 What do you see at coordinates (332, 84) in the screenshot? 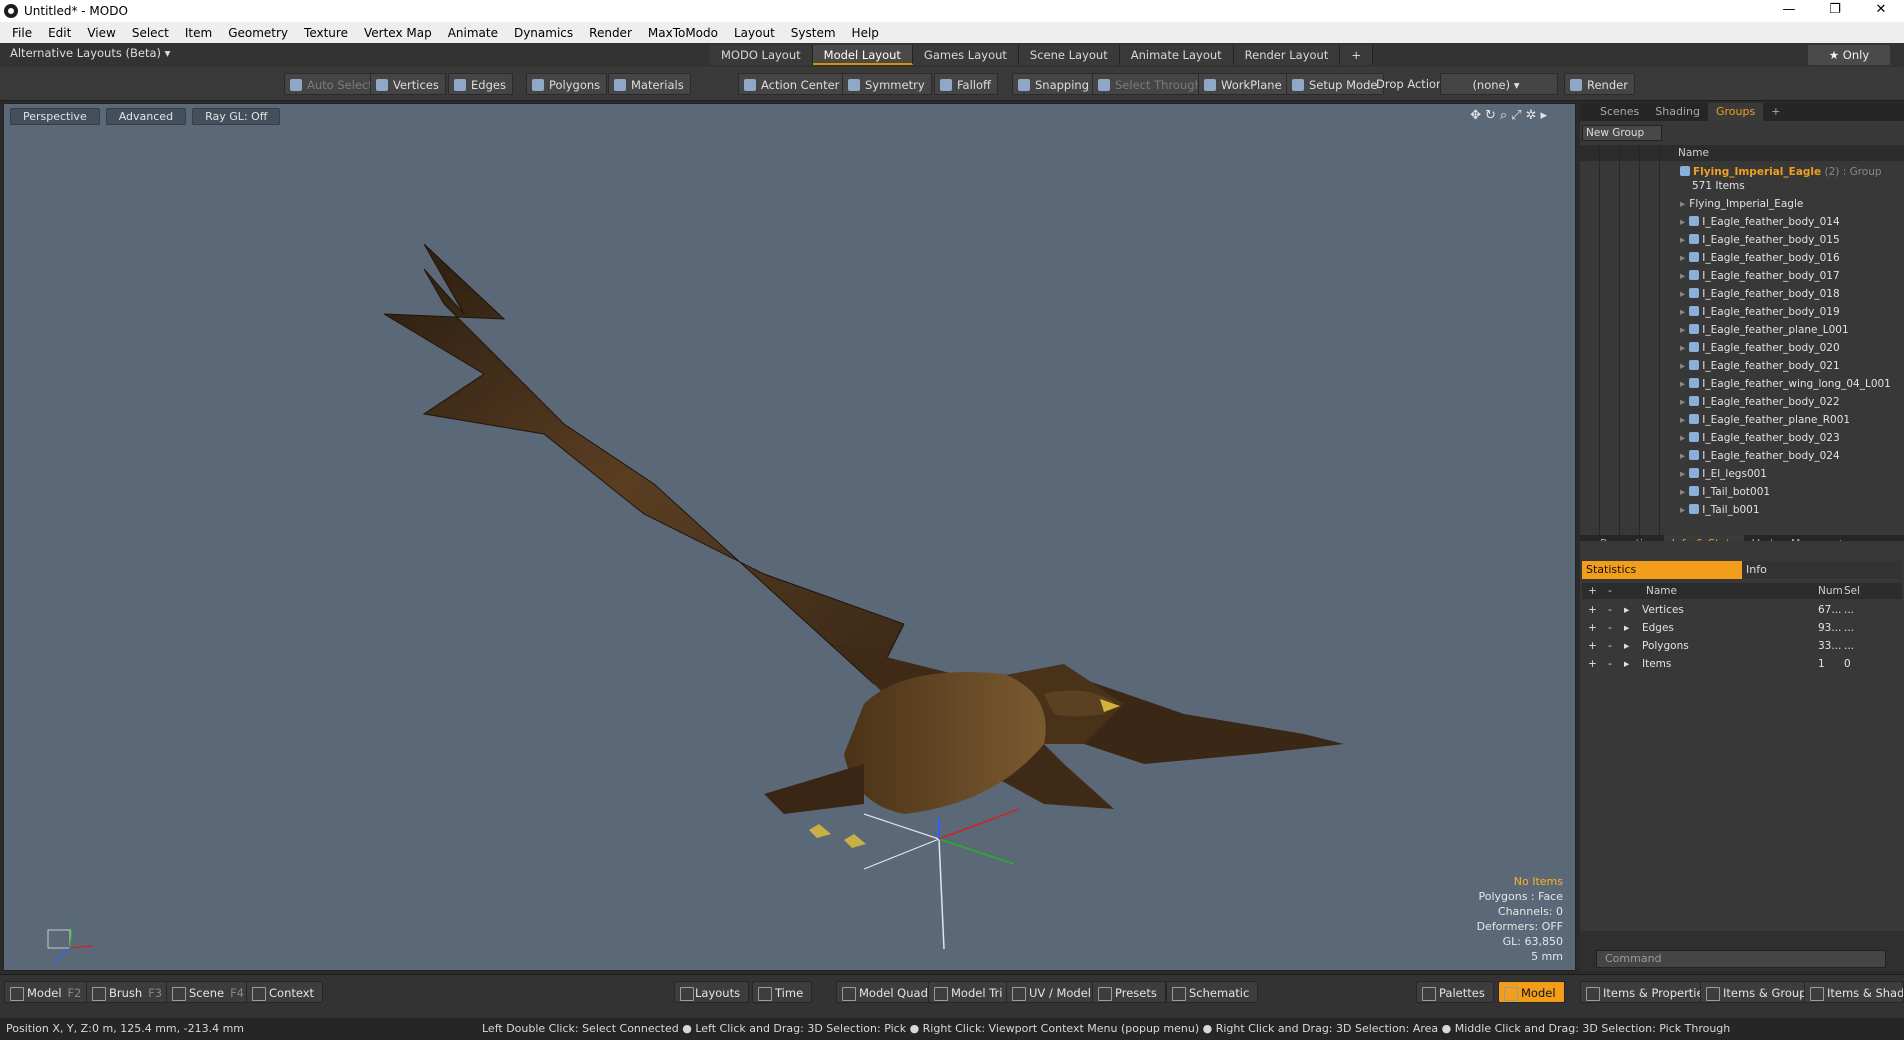
I see `auto-select-button: Auto Select` at bounding box center [332, 84].